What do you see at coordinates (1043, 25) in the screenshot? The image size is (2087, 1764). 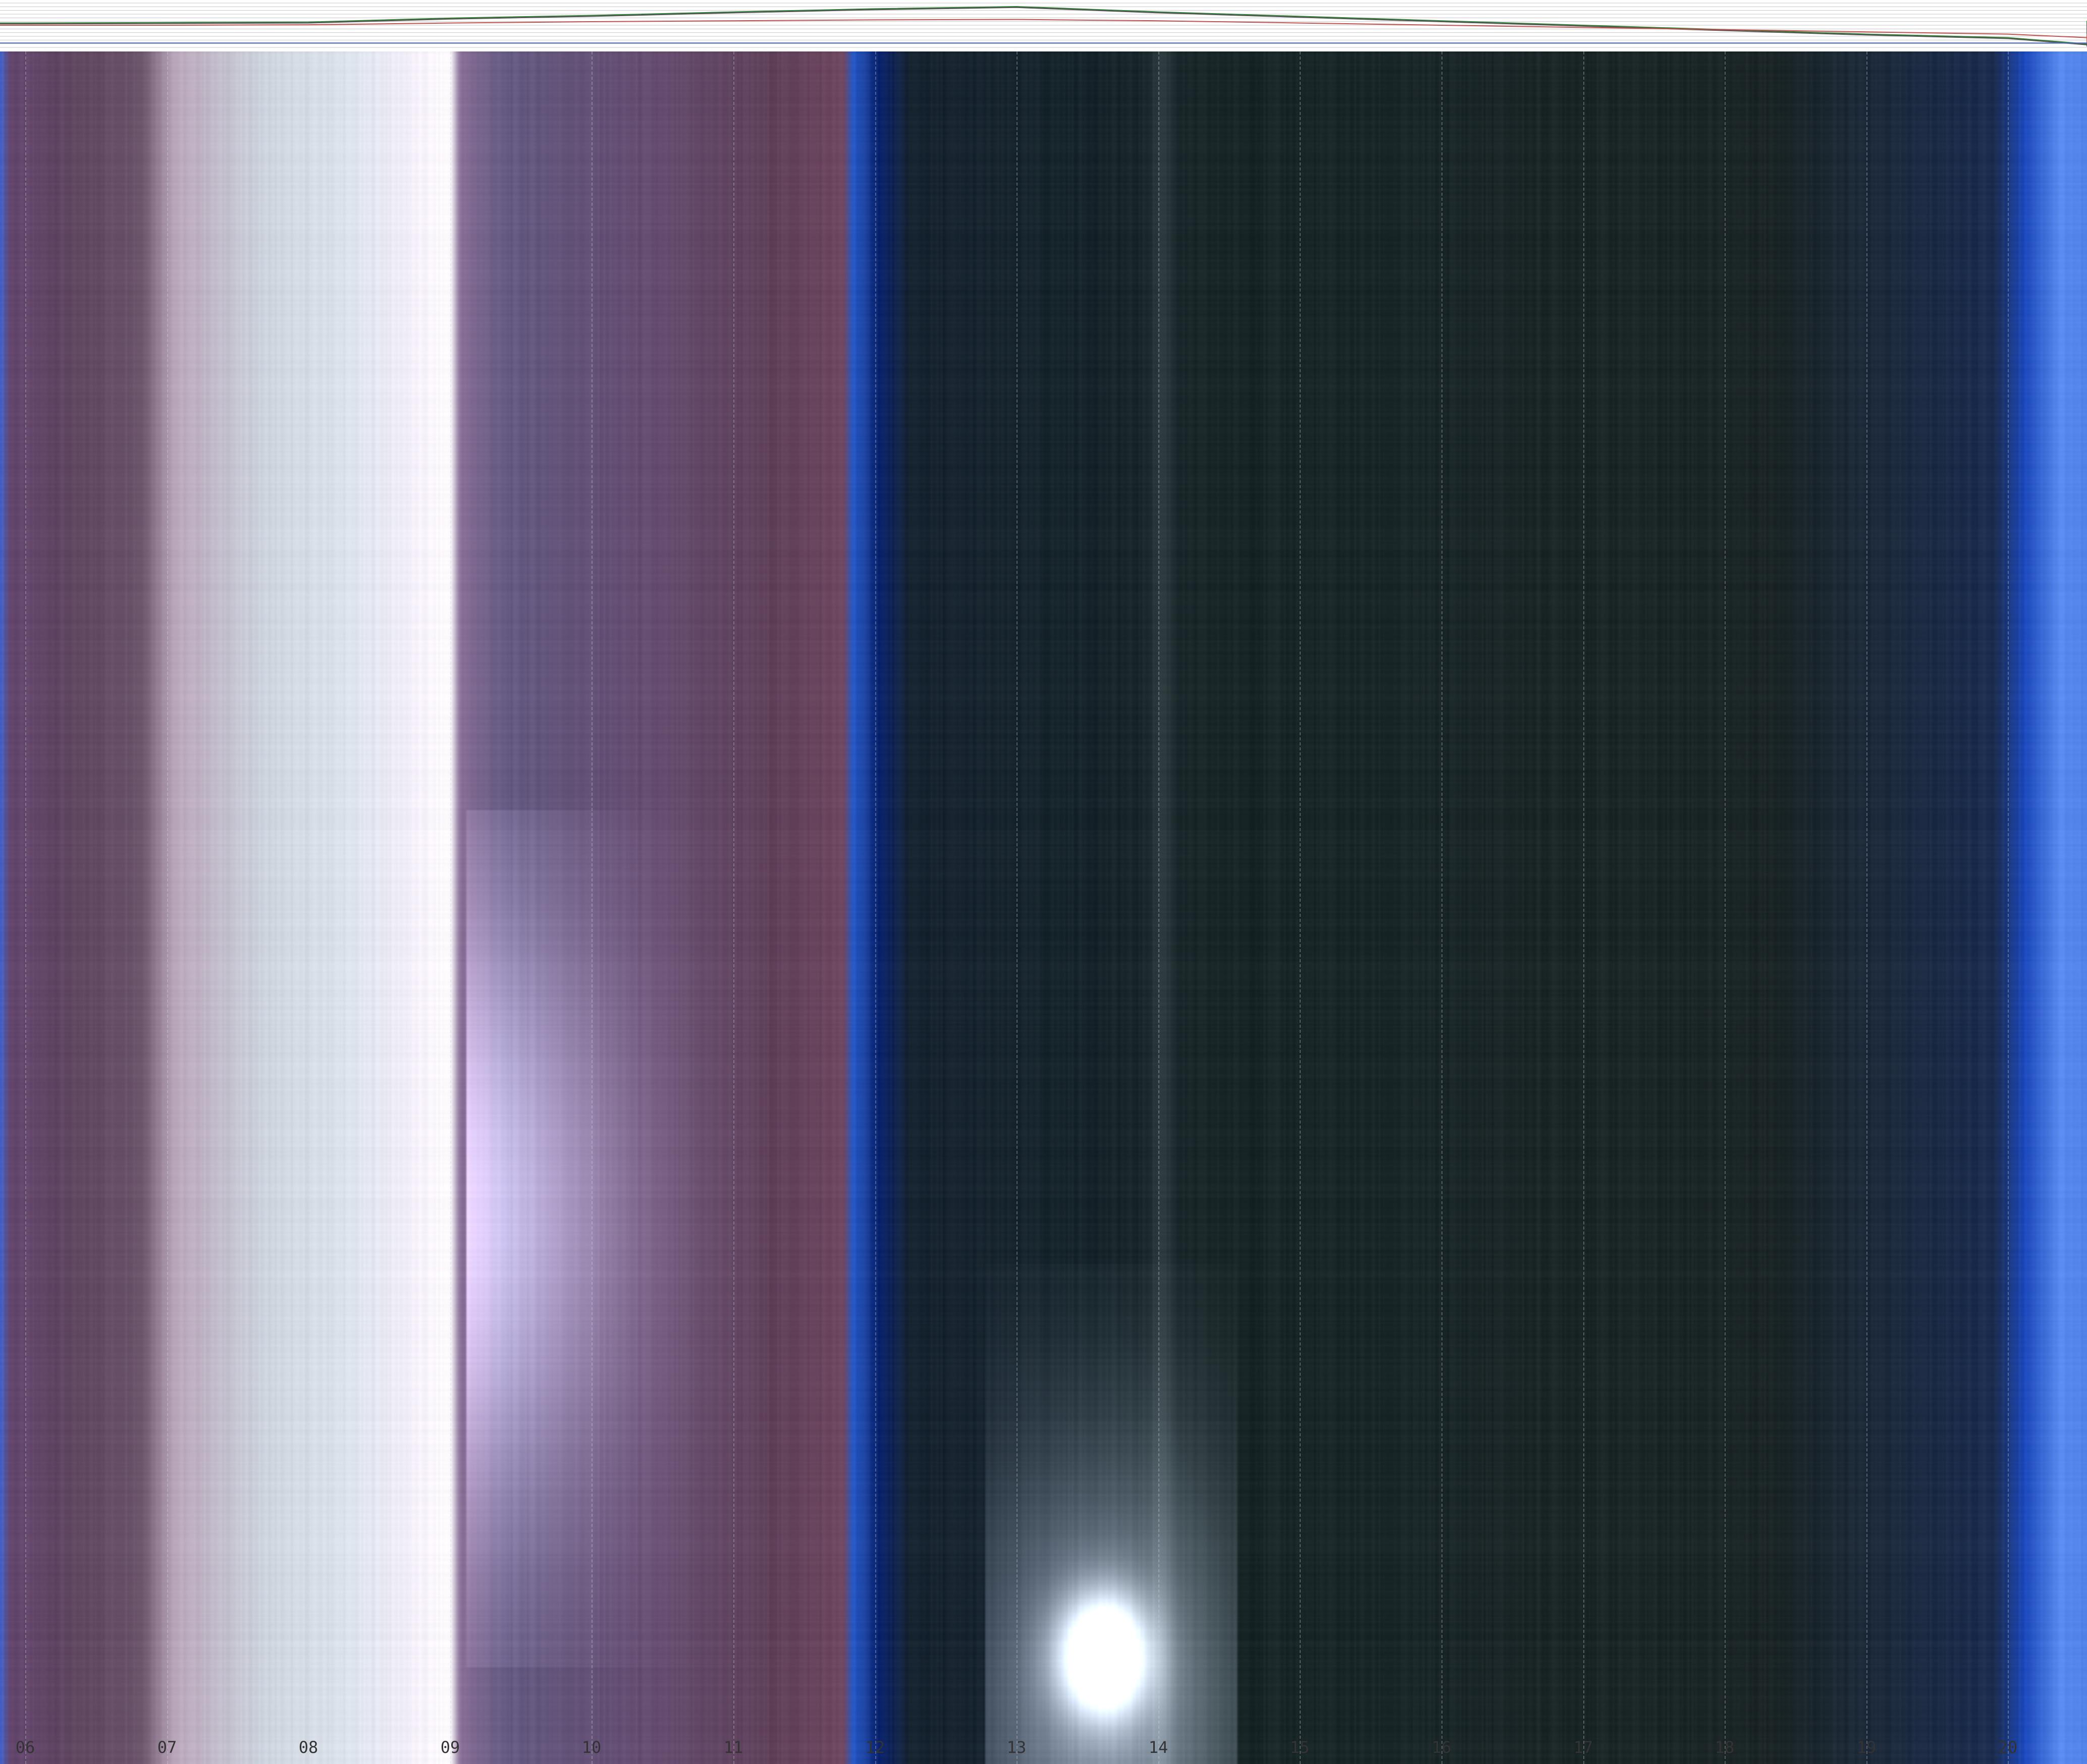 I see `sensor-chart` at bounding box center [1043, 25].